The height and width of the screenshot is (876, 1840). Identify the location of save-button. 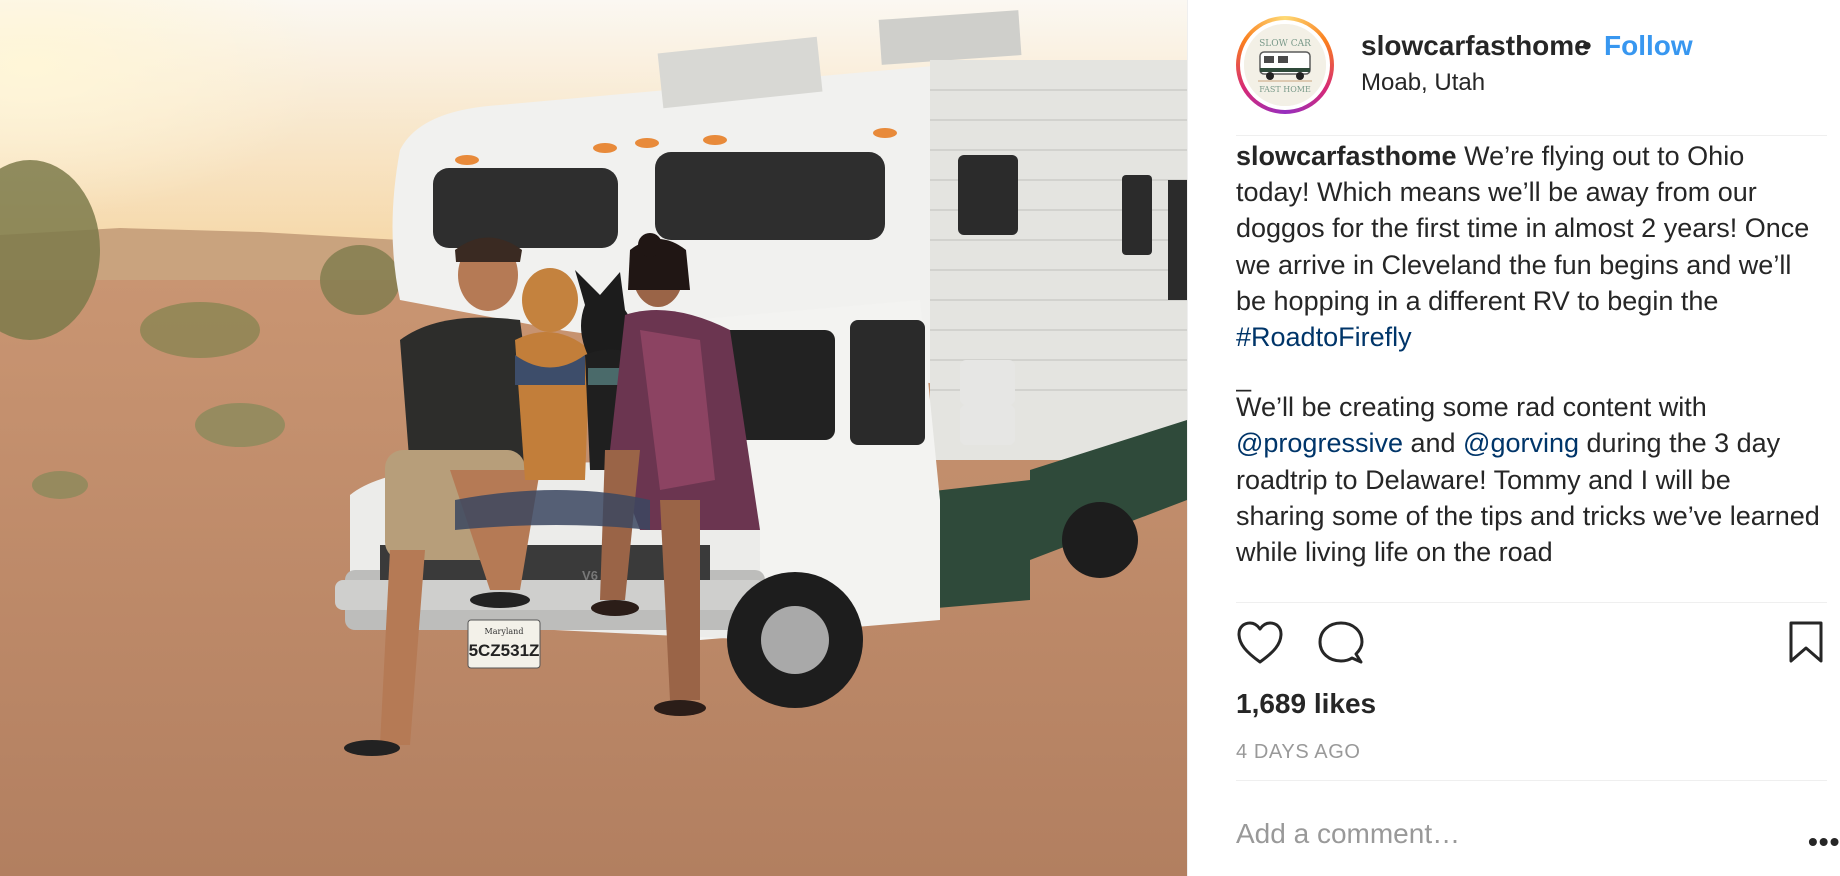
(1806, 644).